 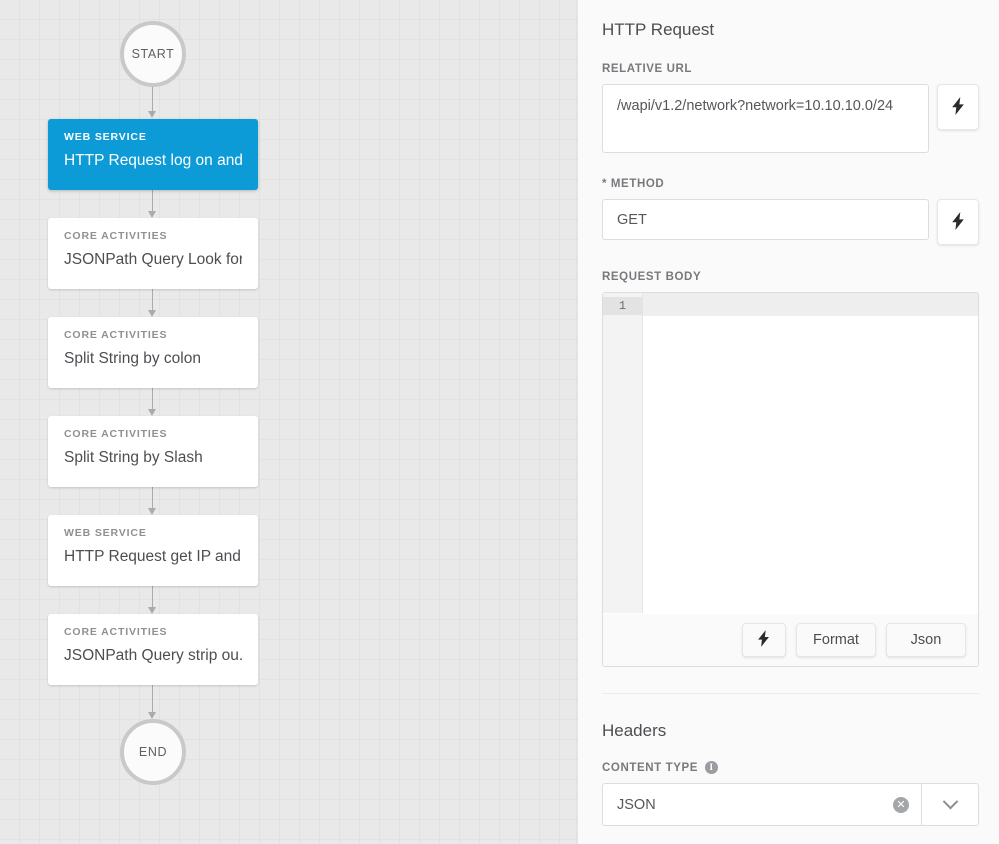 What do you see at coordinates (152, 698) in the screenshot?
I see `connector-6-to-end` at bounding box center [152, 698].